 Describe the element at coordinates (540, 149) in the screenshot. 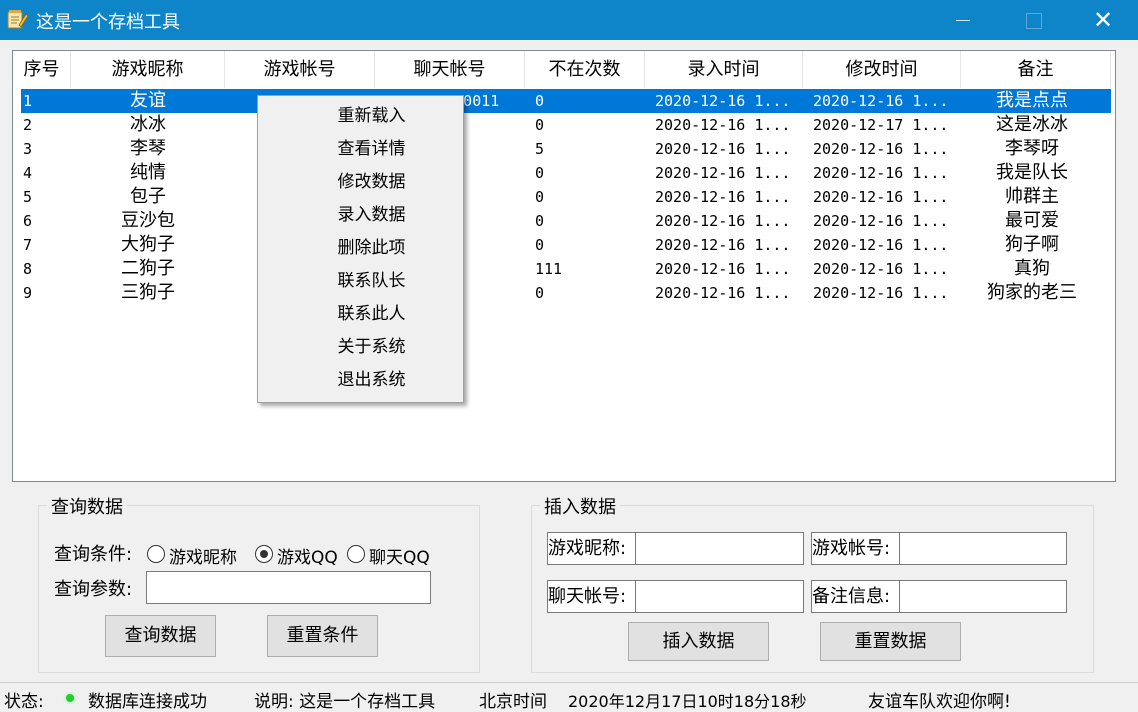

I see `cell-absence-count: 5` at that location.